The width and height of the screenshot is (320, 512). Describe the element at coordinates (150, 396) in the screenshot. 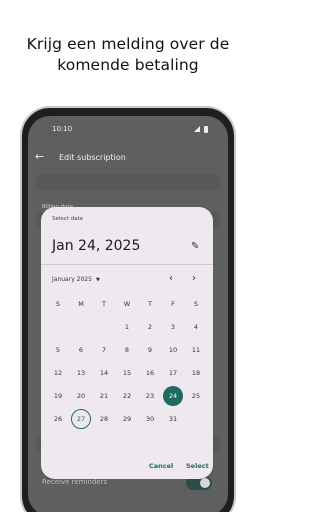

I see `calendar-day: 23` at that location.